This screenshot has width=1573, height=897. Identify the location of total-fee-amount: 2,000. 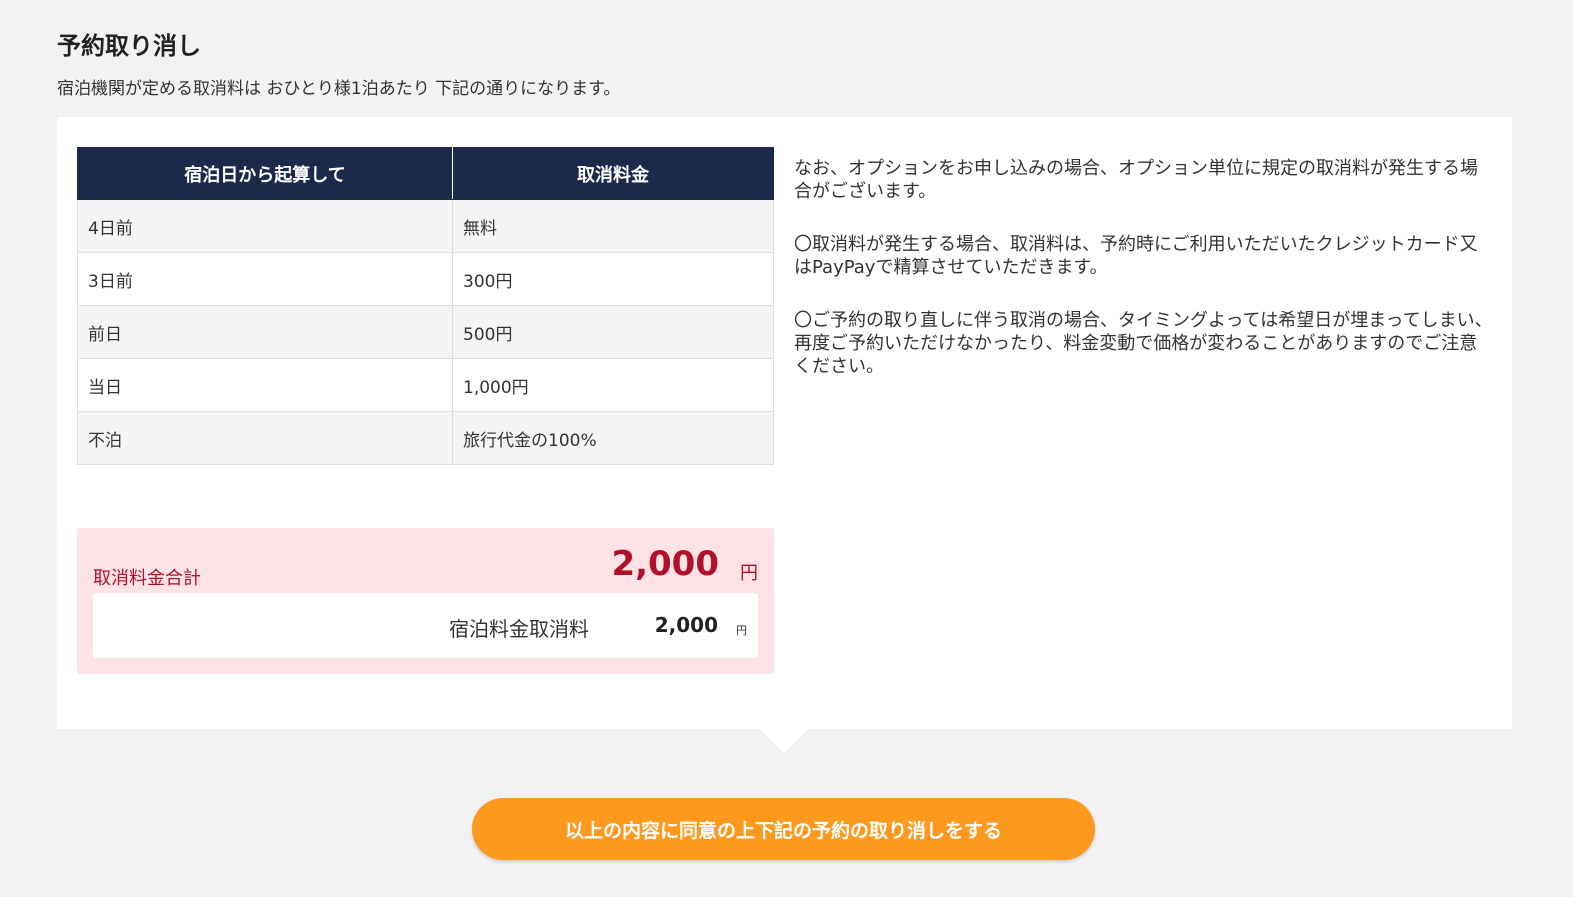
(665, 564).